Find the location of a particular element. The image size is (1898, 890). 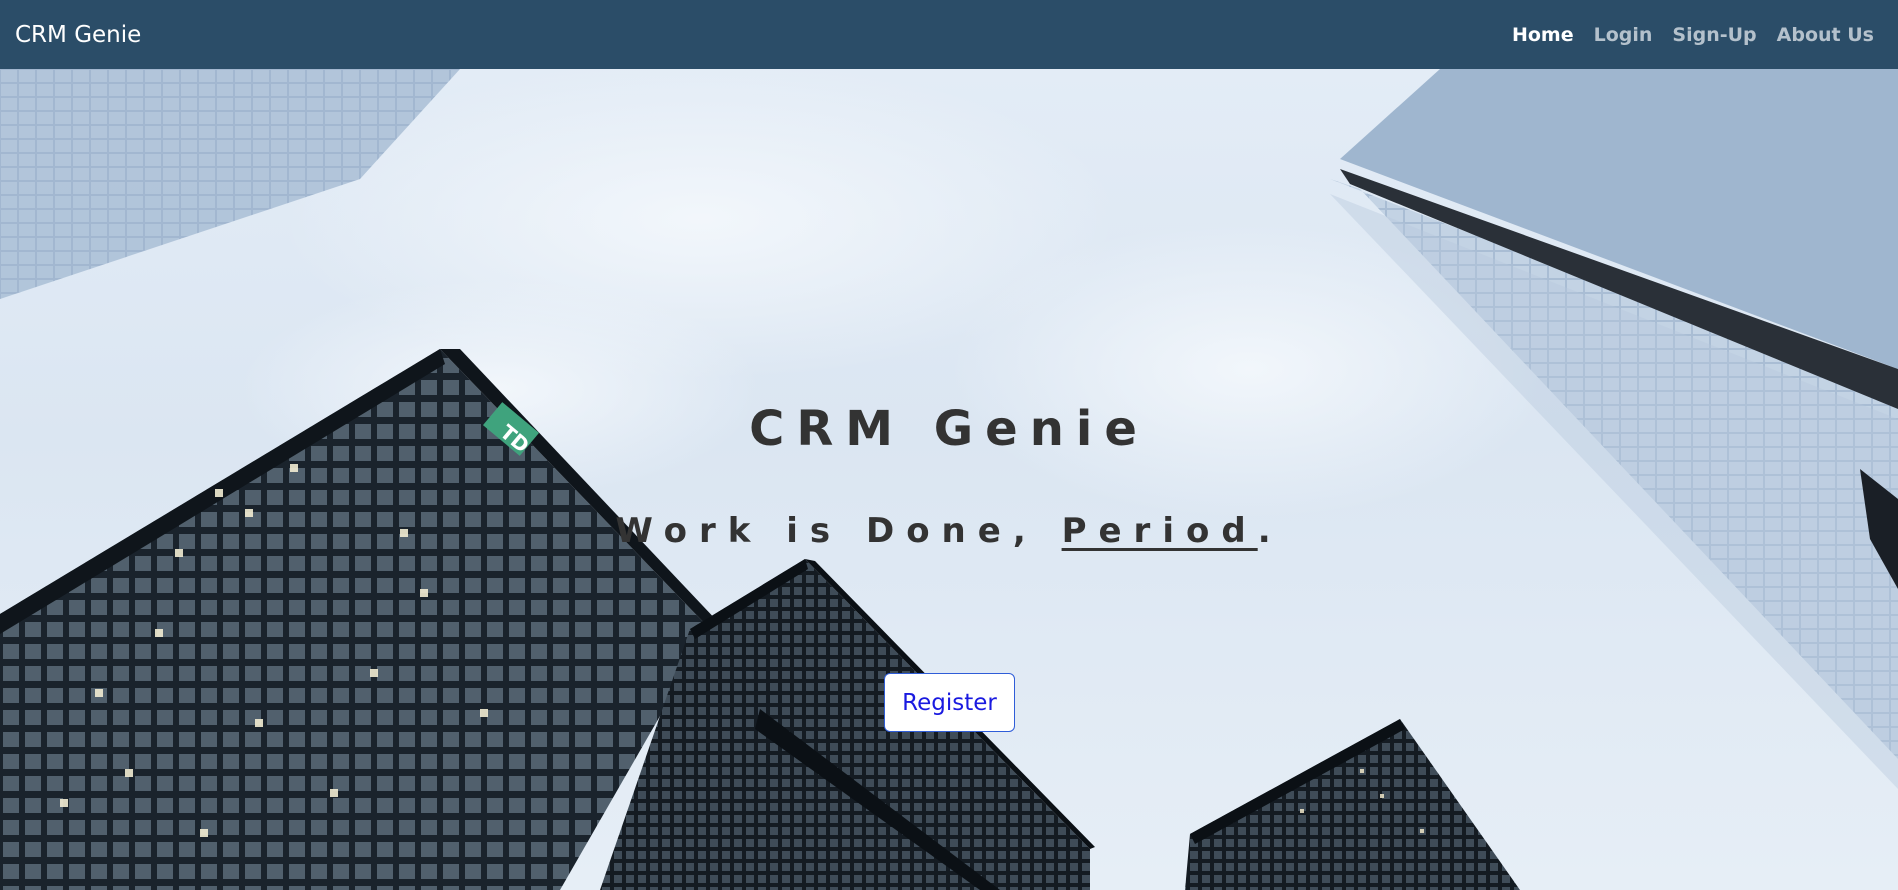

register-button: Register is located at coordinates (949, 702).